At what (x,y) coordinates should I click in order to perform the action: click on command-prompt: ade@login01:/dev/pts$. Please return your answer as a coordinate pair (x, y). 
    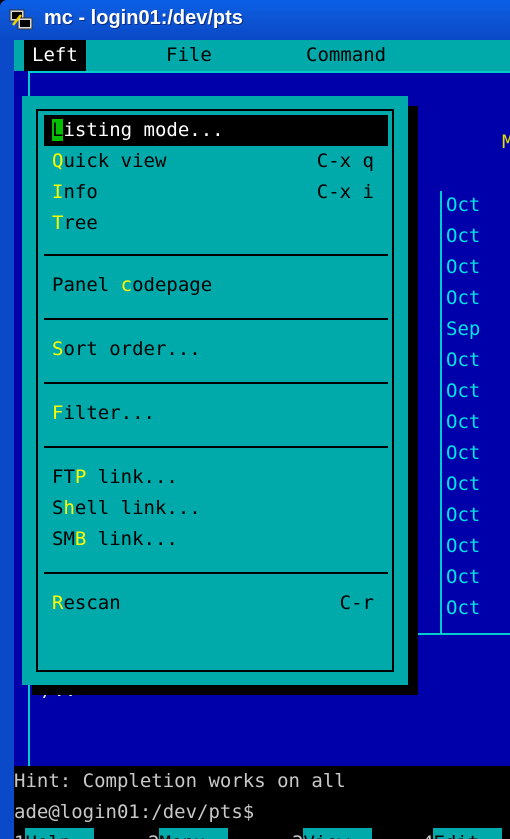
    Looking at the image, I should click on (134, 812).